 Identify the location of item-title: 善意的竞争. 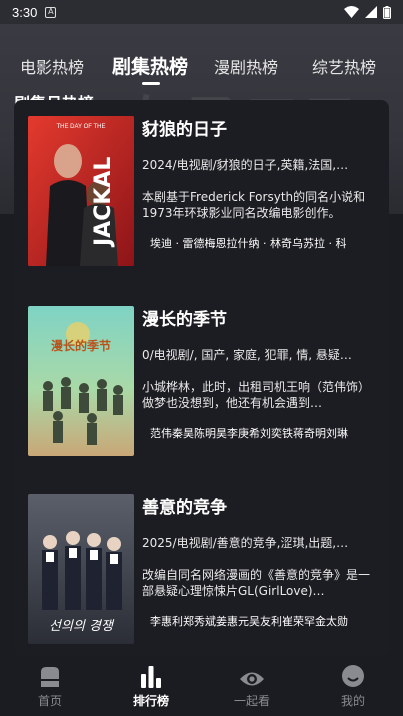
(184, 508).